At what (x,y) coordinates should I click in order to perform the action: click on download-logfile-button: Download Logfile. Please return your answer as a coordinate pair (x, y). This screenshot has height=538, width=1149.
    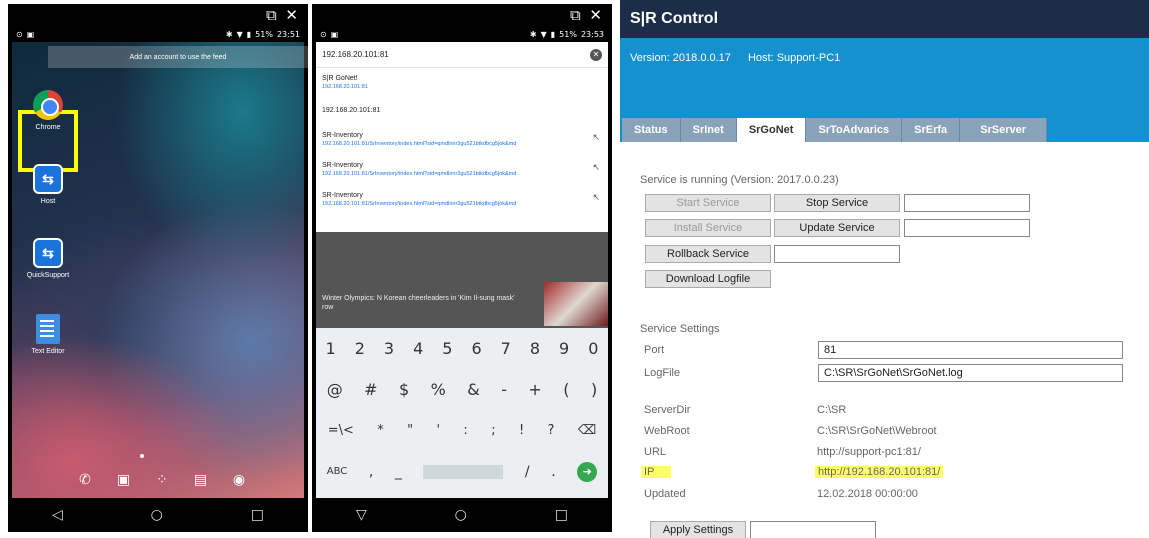
    Looking at the image, I should click on (708, 279).